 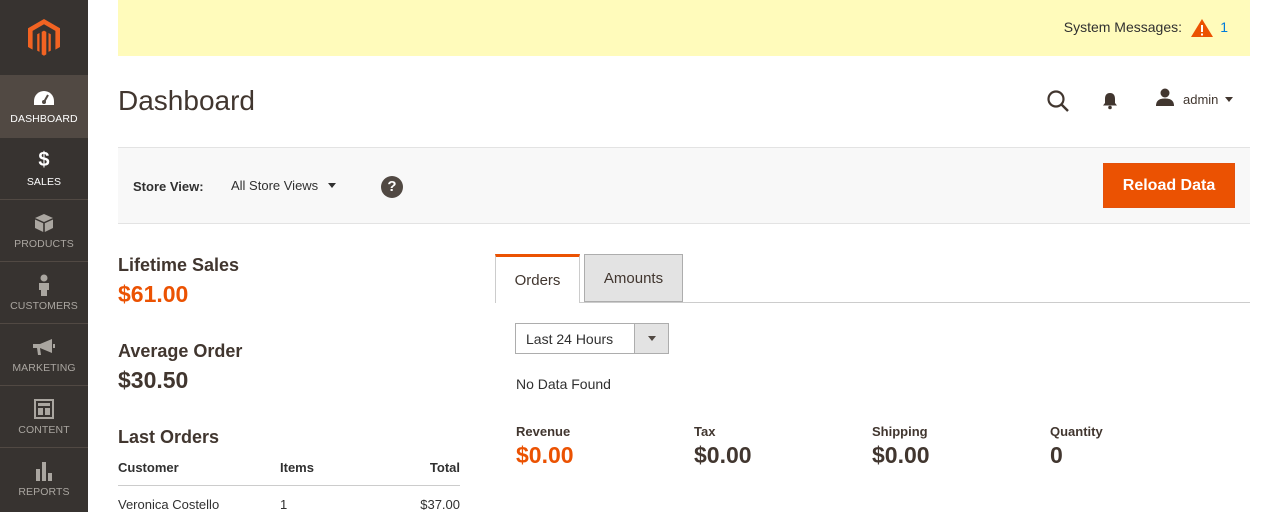 I want to click on table-row: Veronica Costello 1 $37.00, so click(x=289, y=499).